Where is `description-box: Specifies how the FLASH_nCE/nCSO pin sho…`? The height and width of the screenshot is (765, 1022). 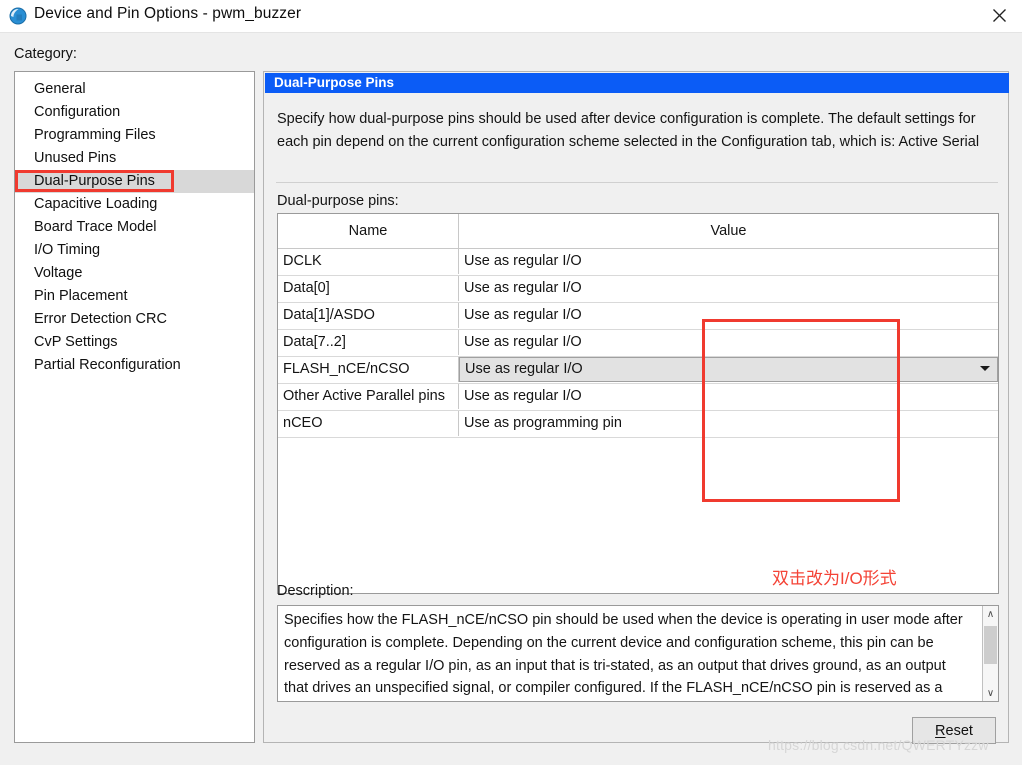 description-box: Specifies how the FLASH_nCE/nCSO pin sho… is located at coordinates (638, 653).